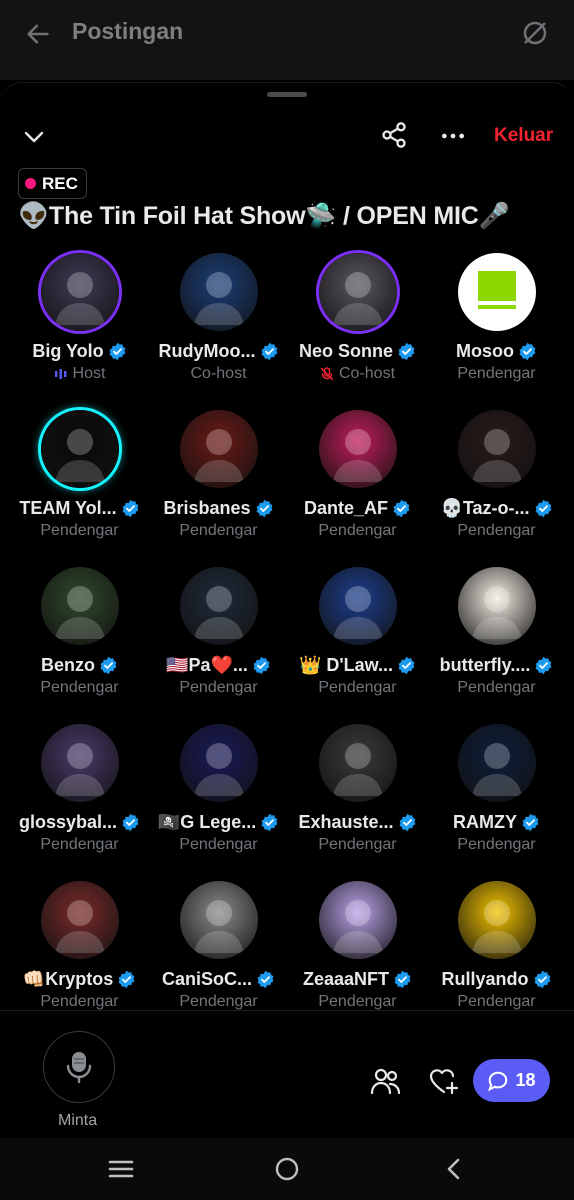 This screenshot has height=1200, width=574. I want to click on participant-name: ZeaaaNFT, so click(346, 979).